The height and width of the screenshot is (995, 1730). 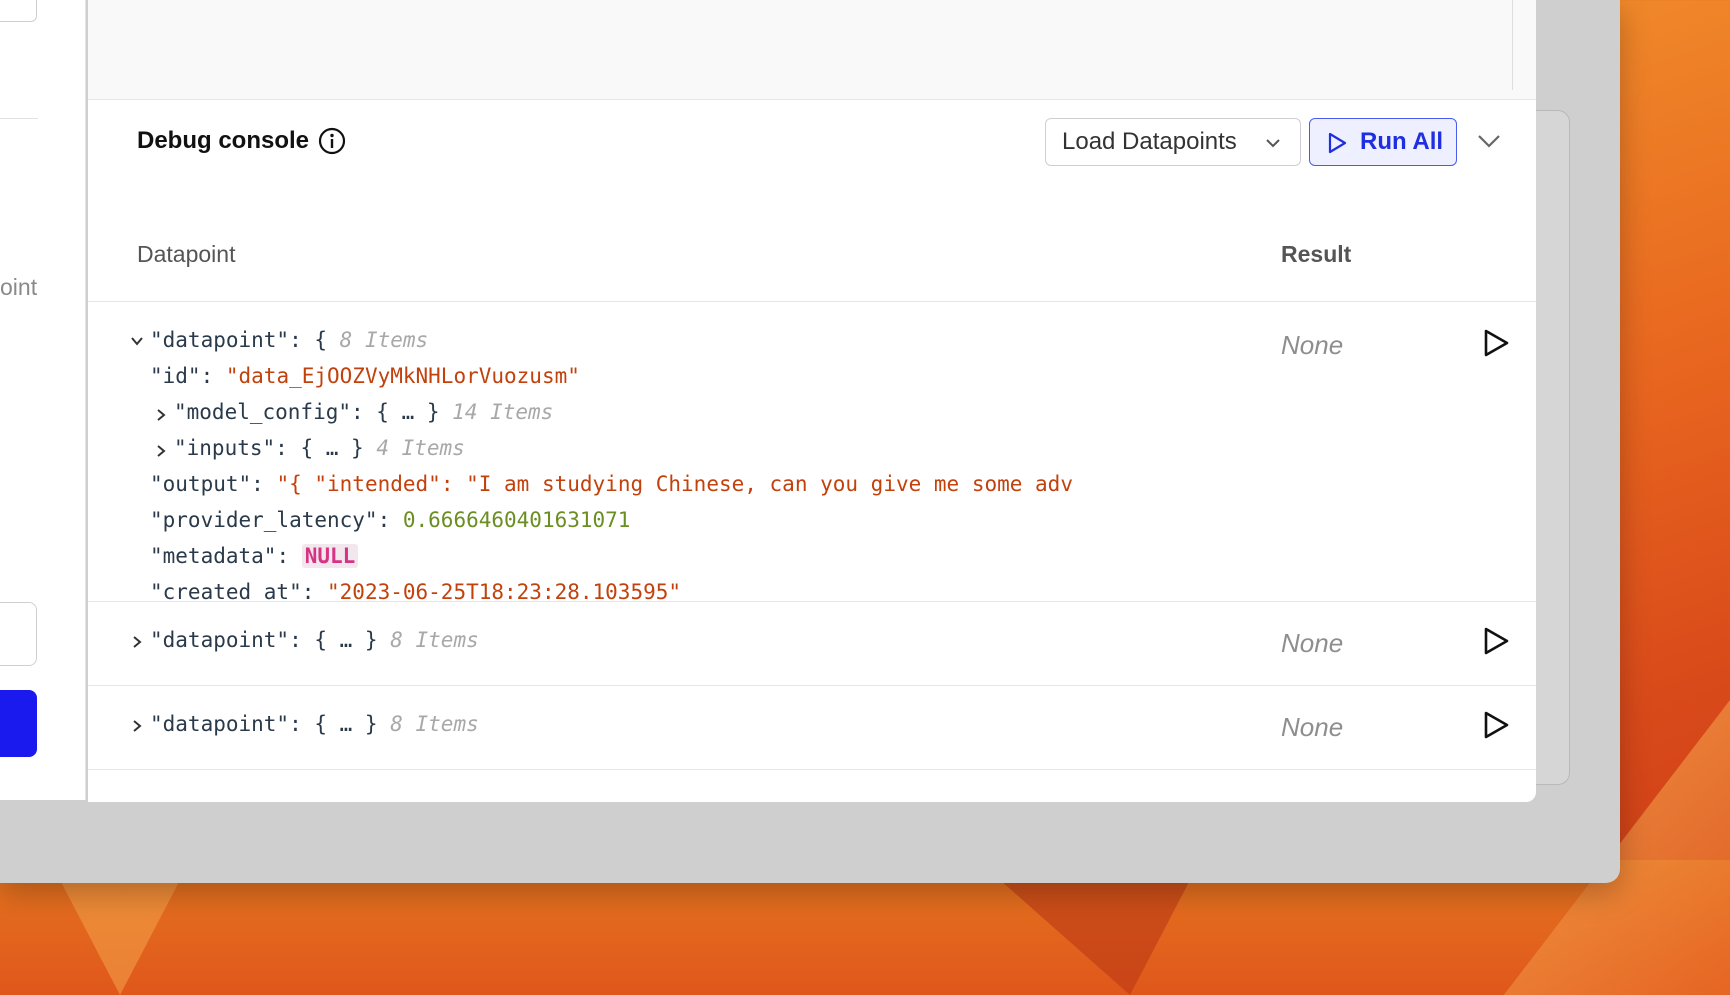 I want to click on json-line-latency: "provider_latency": 0.6666460401631071, so click(x=390, y=520).